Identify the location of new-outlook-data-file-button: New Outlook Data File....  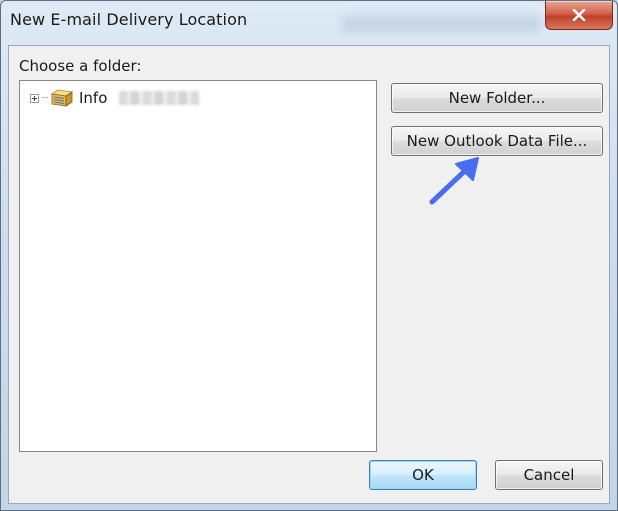
(497, 141).